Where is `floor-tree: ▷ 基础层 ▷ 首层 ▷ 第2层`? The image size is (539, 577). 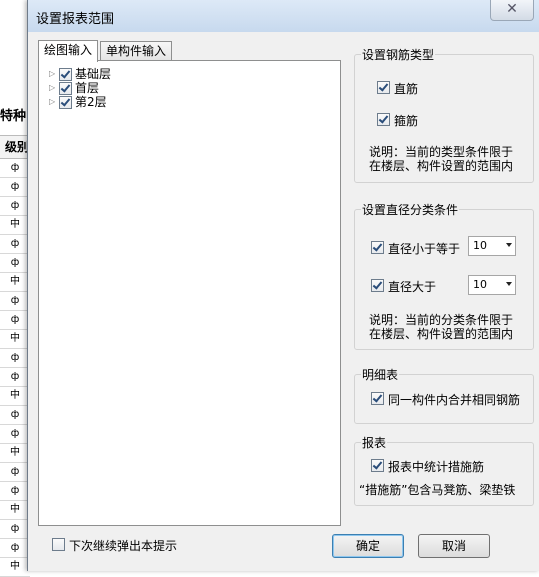 floor-tree: ▷ 基础层 ▷ 首层 ▷ 第2层 is located at coordinates (80, 88).